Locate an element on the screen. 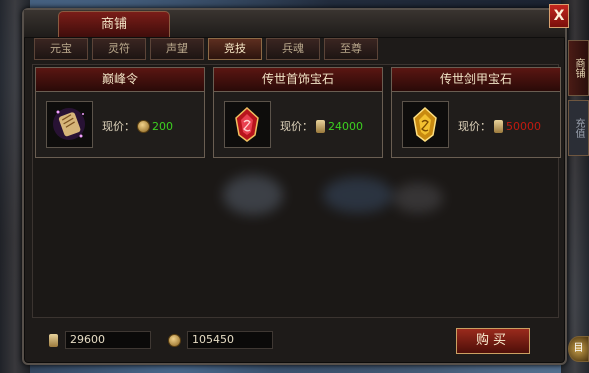 Image resolution: width=589 pixels, height=373 pixels. window-title: 商铺 is located at coordinates (114, 24).